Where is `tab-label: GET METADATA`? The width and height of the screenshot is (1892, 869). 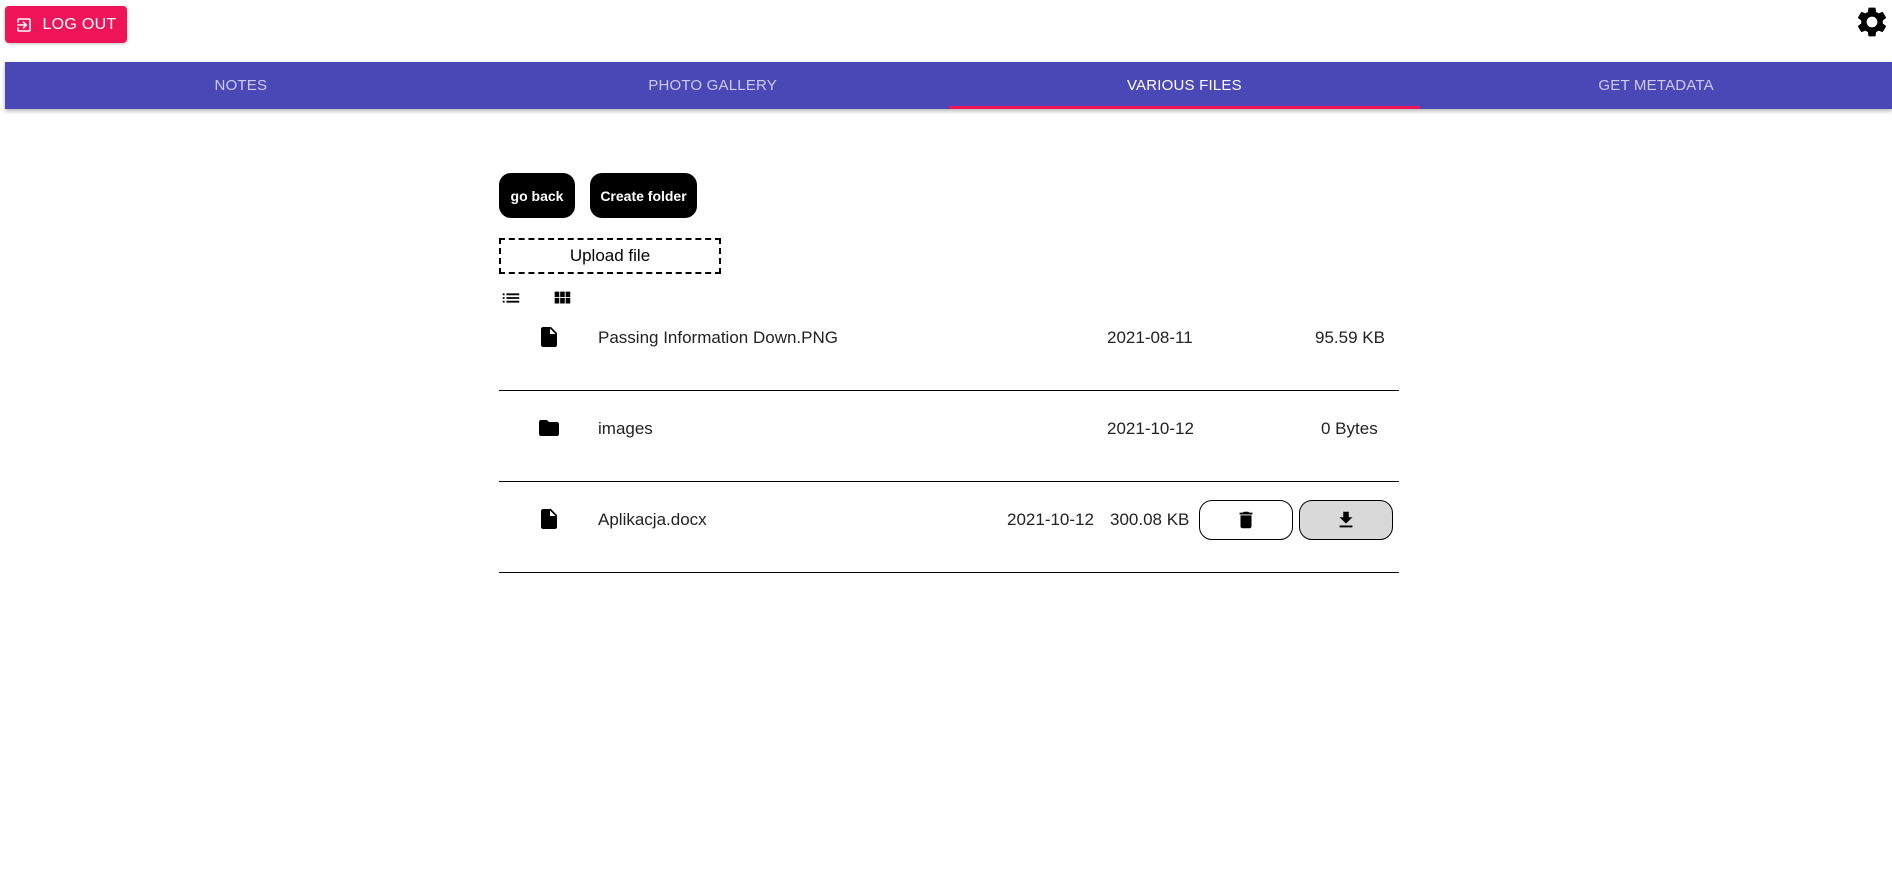
tab-label: GET METADATA is located at coordinates (1656, 85).